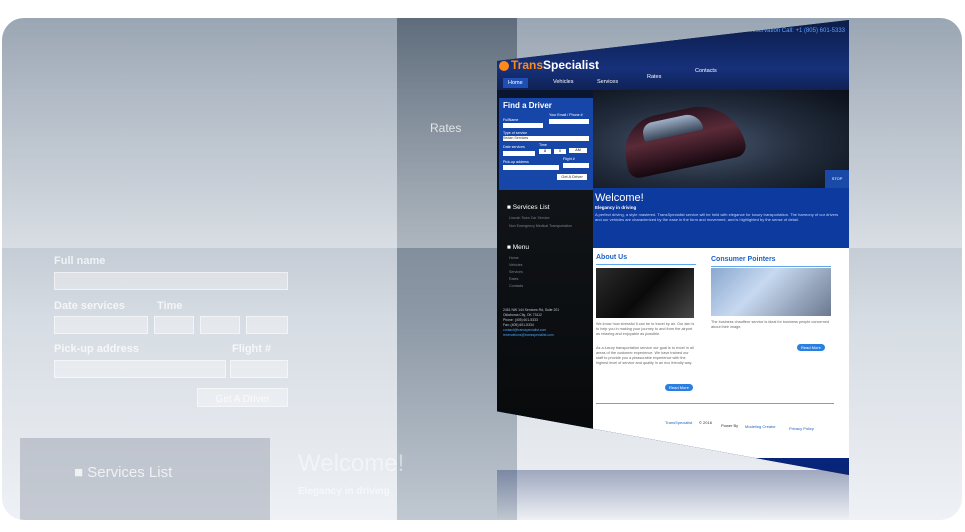 The image size is (965, 532). Describe the element at coordinates (516, 162) in the screenshot. I see `pickup-label: Pick-up address` at that location.